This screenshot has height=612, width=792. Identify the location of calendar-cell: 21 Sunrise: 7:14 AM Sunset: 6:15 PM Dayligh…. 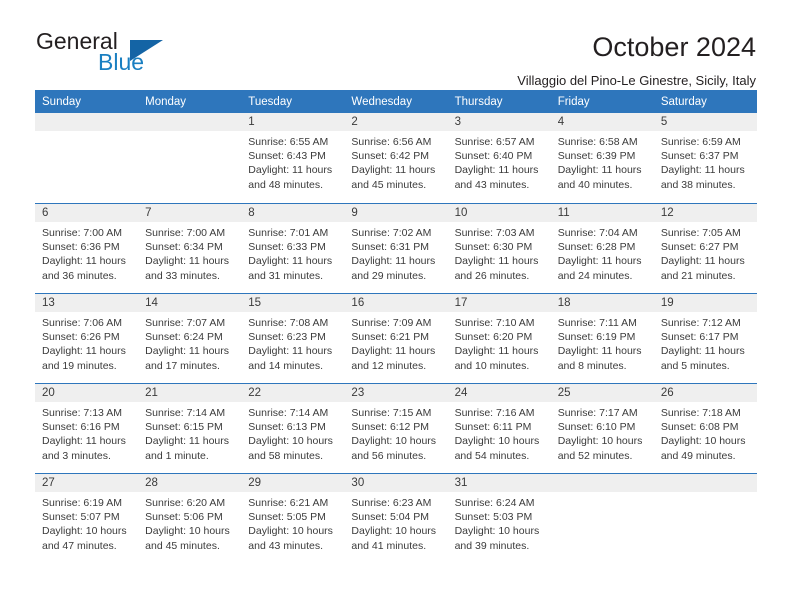
(190, 428).